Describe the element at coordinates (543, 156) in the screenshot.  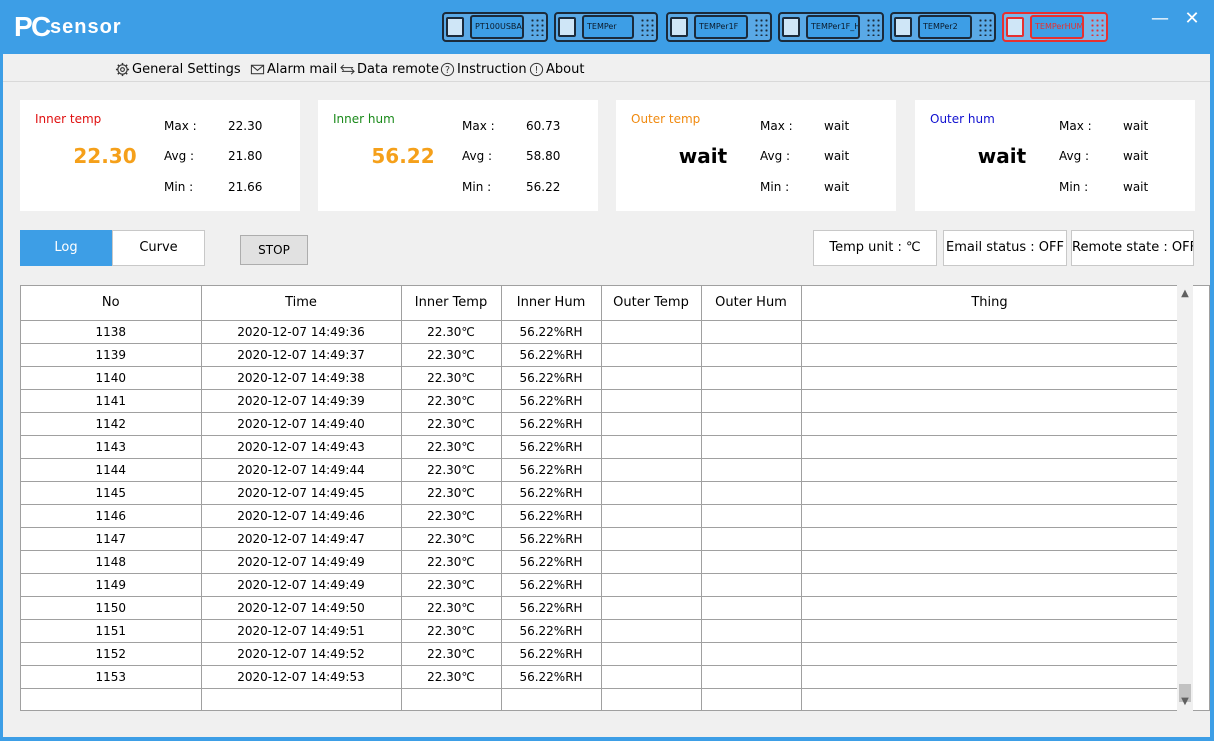
I see `avg-value: 58.80` at that location.